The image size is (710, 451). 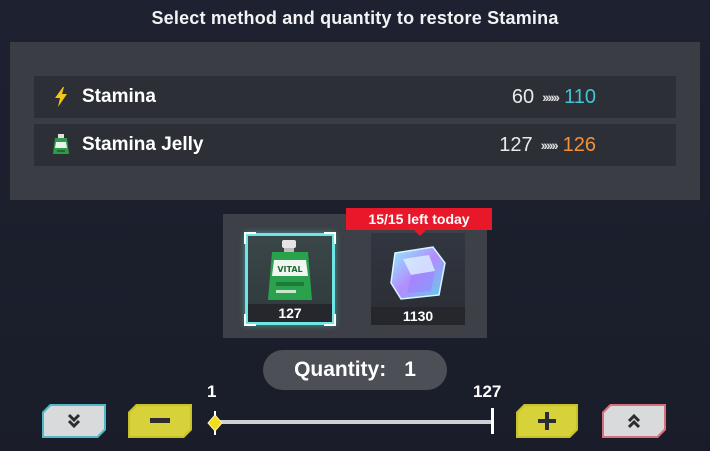 I want to click on quantity-slider-thumb, so click(x=215, y=423).